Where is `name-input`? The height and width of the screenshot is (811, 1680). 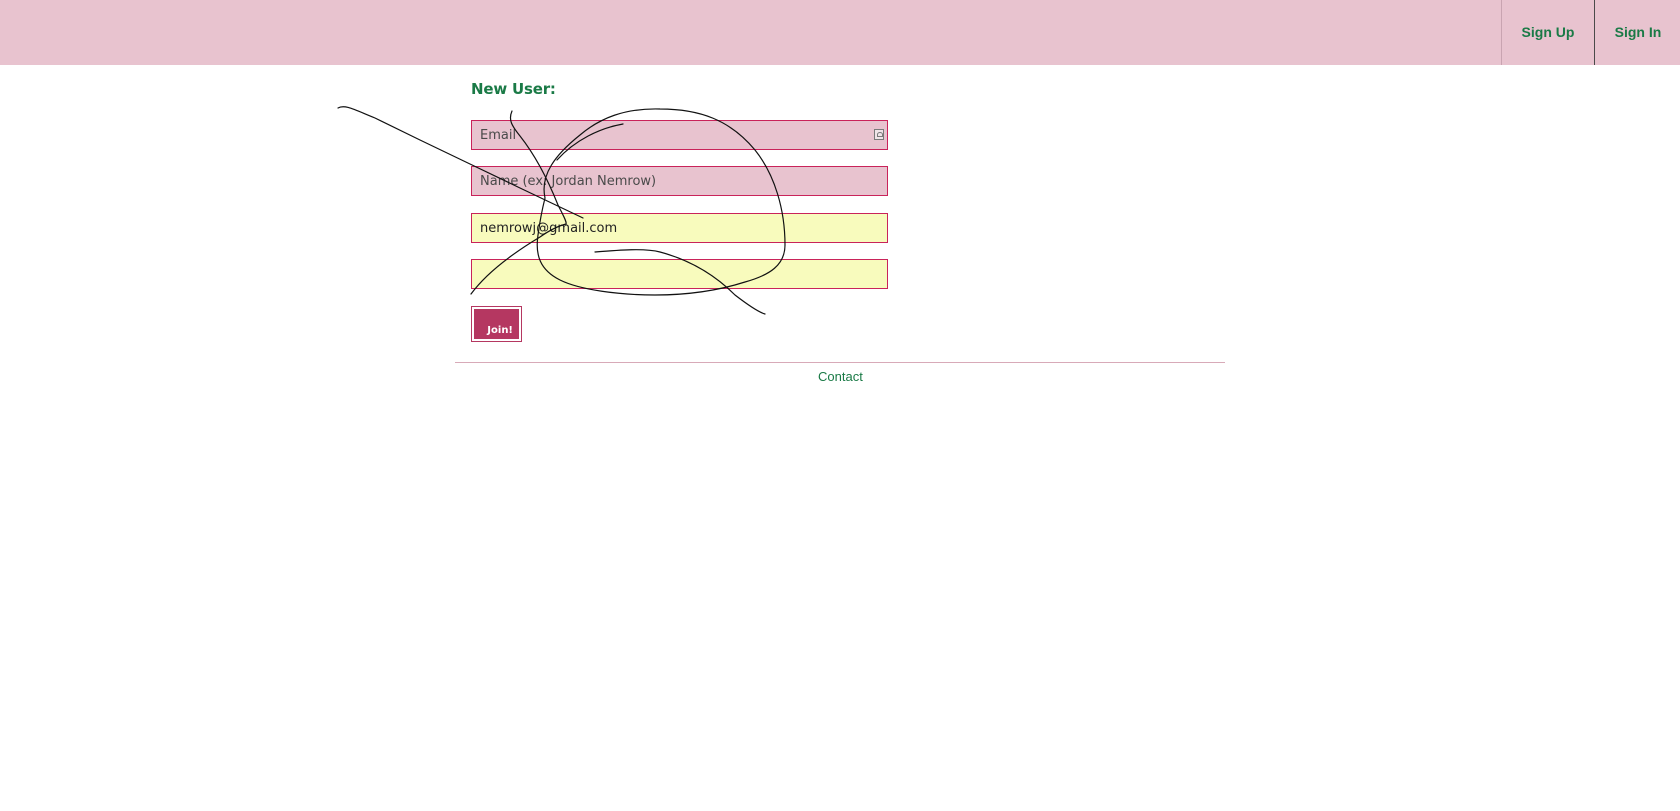
name-input is located at coordinates (679, 181).